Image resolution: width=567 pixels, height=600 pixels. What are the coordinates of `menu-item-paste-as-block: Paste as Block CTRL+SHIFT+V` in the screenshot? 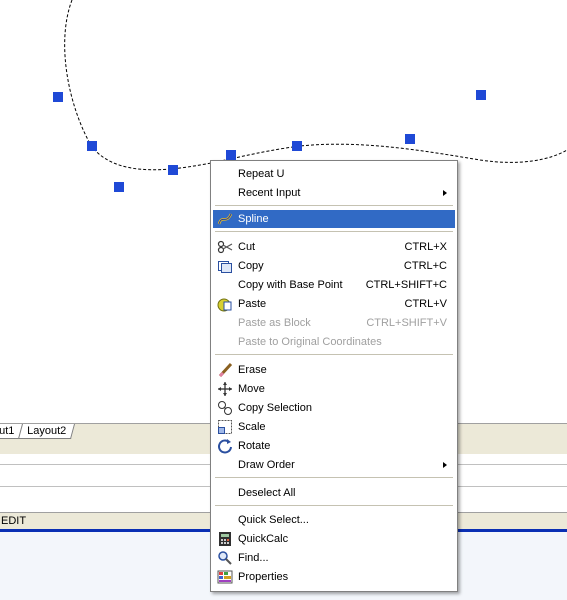 It's located at (334, 323).